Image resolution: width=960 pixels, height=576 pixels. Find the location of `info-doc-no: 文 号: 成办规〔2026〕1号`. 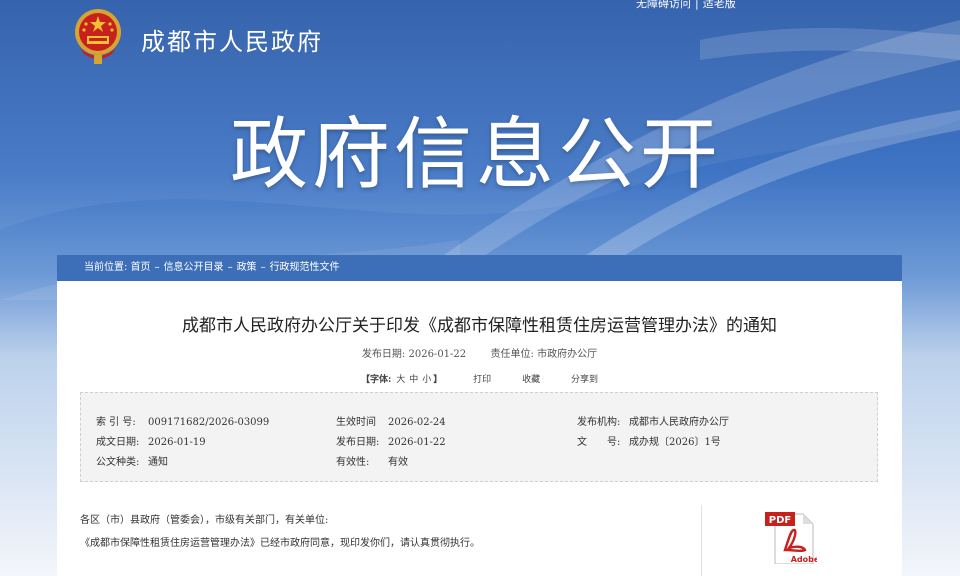

info-doc-no: 文 号: 成办规〔2026〕1号 is located at coordinates (649, 442).